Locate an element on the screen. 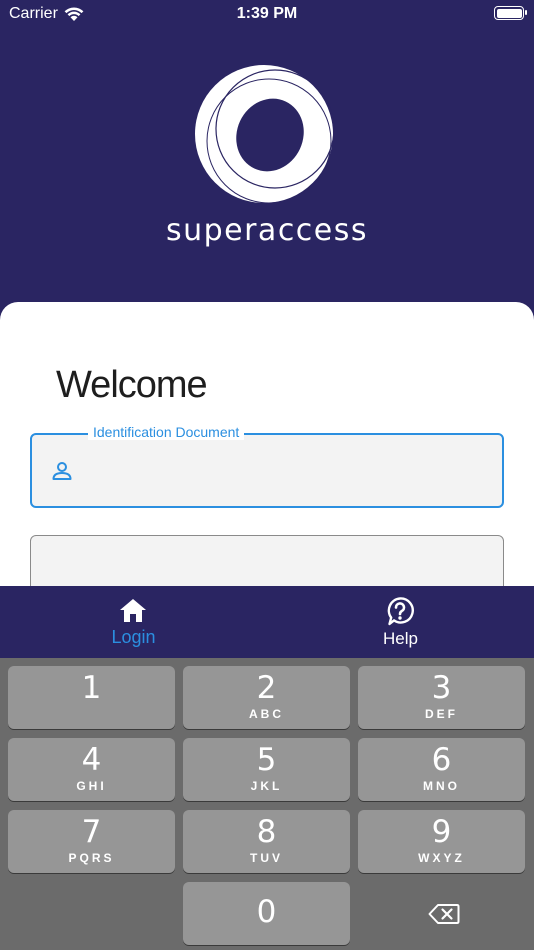  identification-document-field: Identification Document is located at coordinates (267, 466).